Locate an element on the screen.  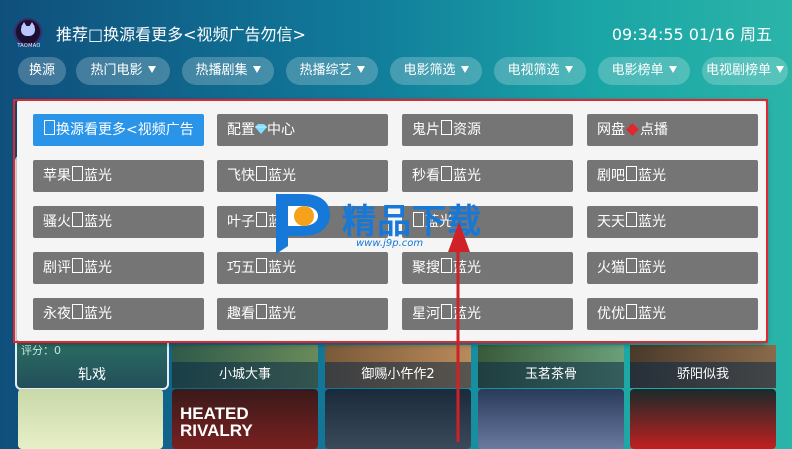
source-label: 趣看 is located at coordinates (241, 314).